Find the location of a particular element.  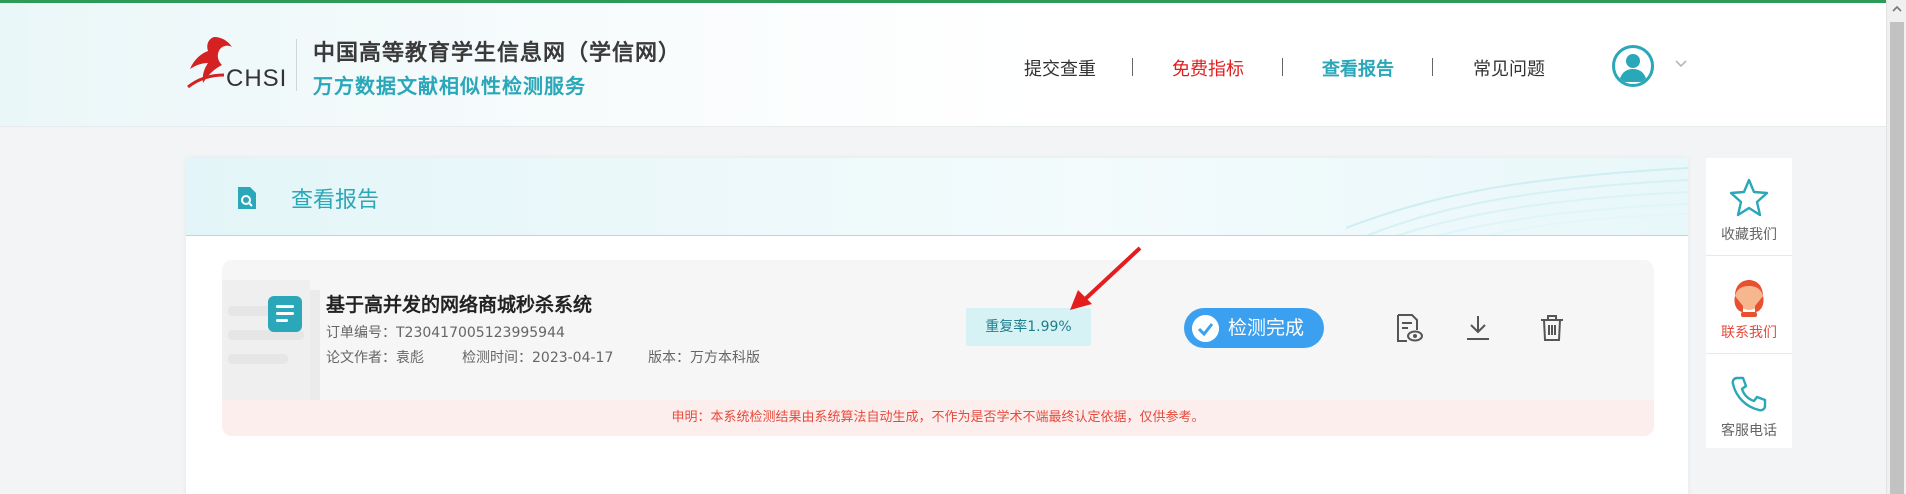

favorite-us-button: 收藏我们 is located at coordinates (1749, 214).